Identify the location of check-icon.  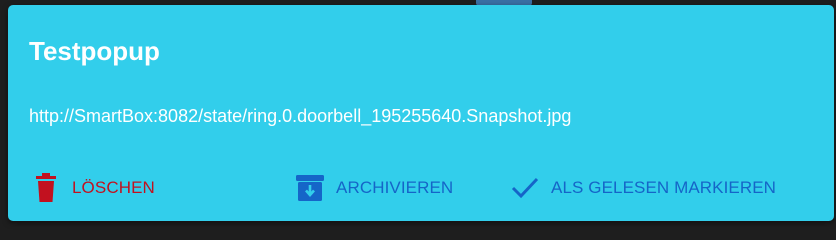
(525, 188).